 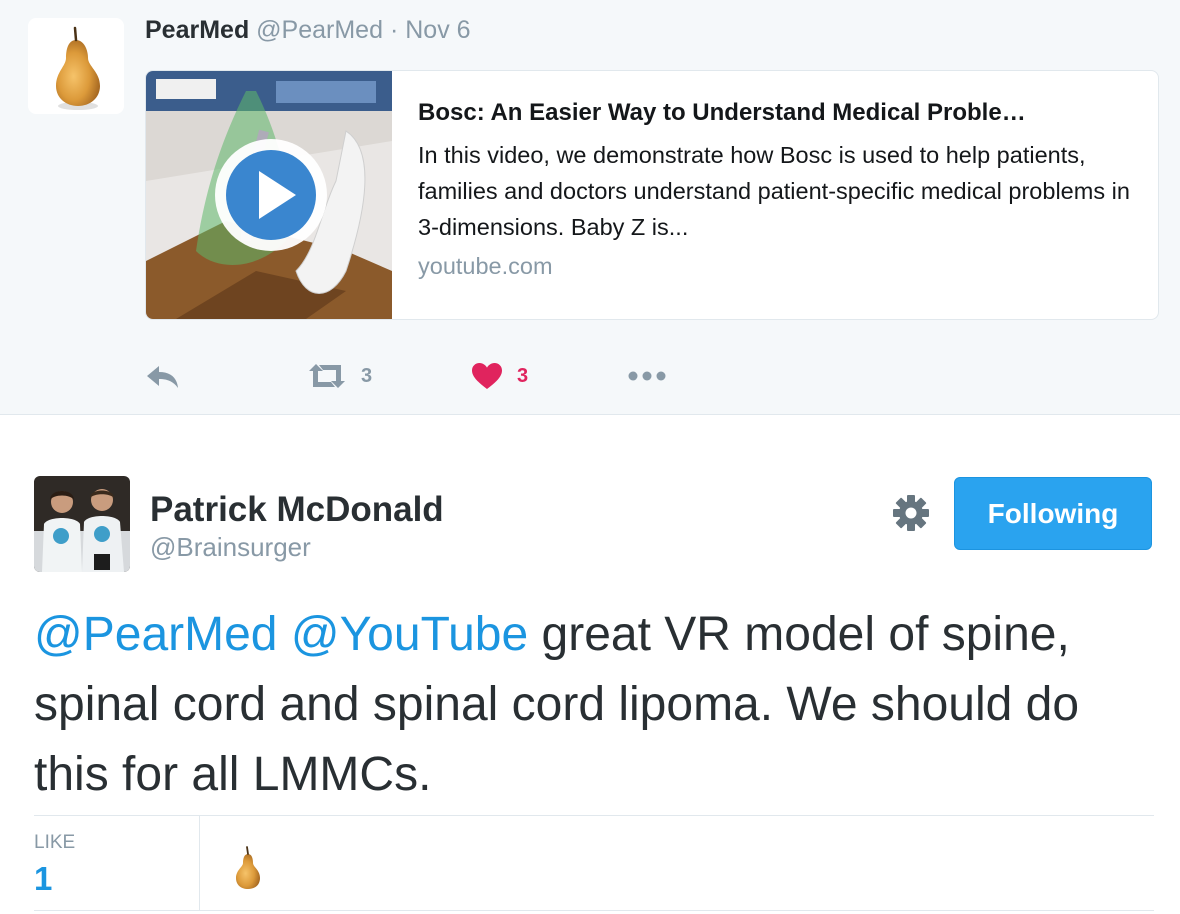 What do you see at coordinates (156, 634) in the screenshot?
I see `mention-link: @PearMed` at bounding box center [156, 634].